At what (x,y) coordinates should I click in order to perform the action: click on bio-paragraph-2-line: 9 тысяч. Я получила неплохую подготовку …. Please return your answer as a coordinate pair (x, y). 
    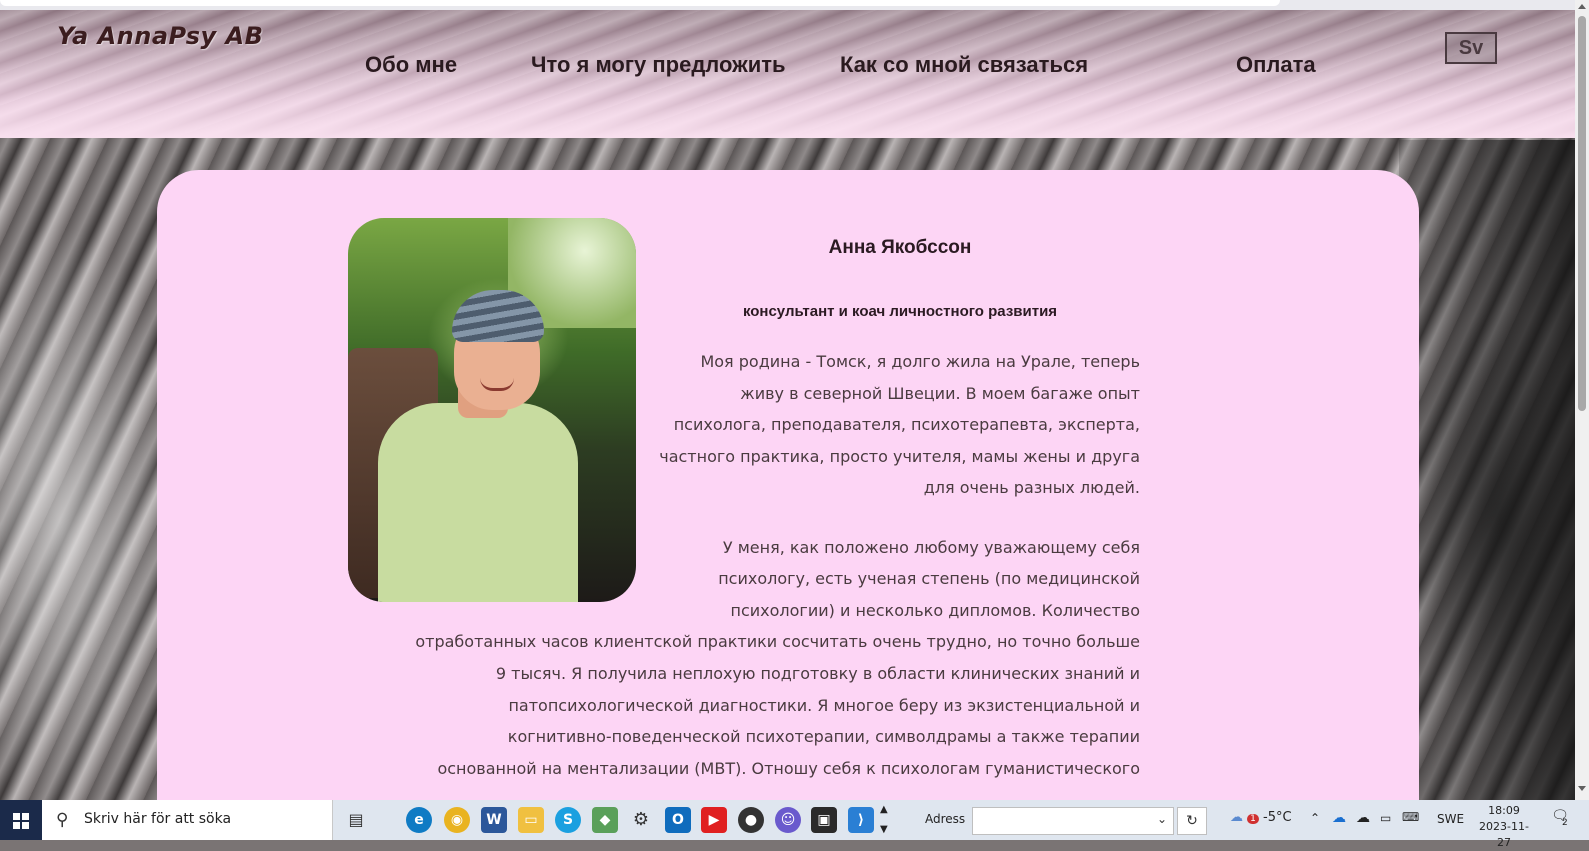
    Looking at the image, I should click on (817, 673).